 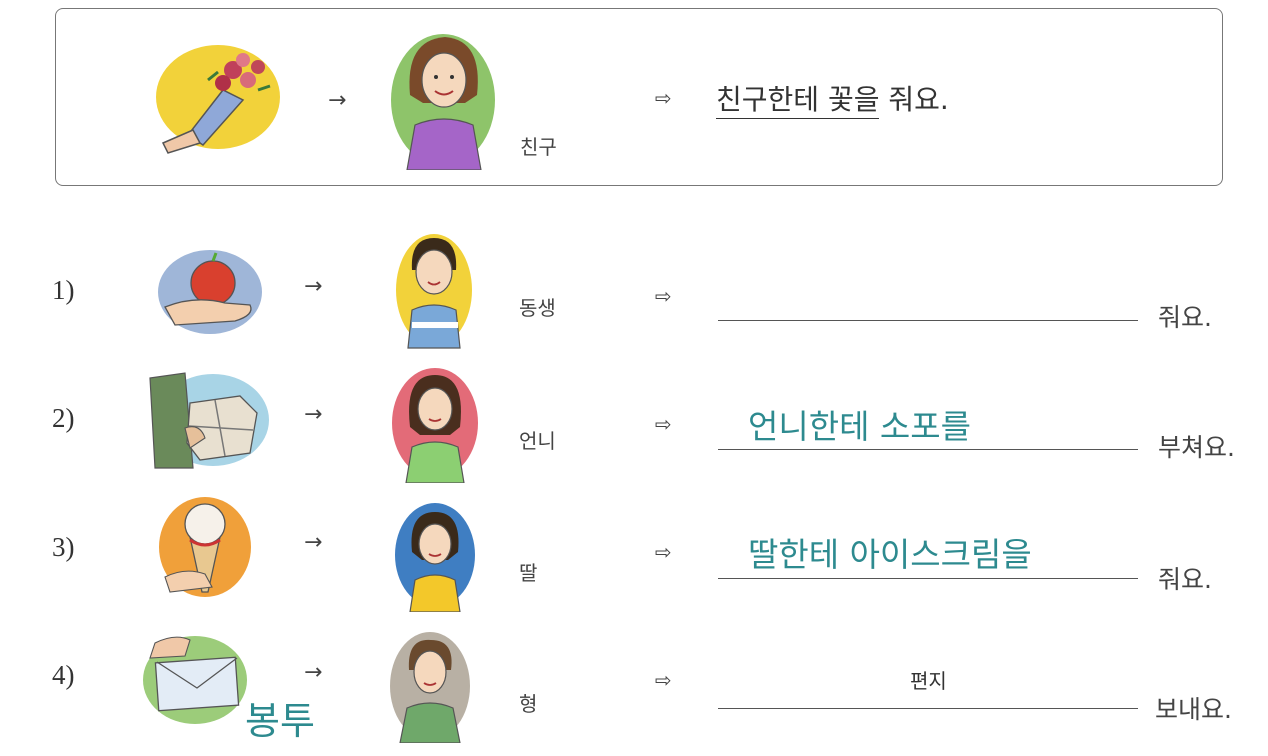 What do you see at coordinates (313, 286) in the screenshot?
I see `row-1-arrow: →` at bounding box center [313, 286].